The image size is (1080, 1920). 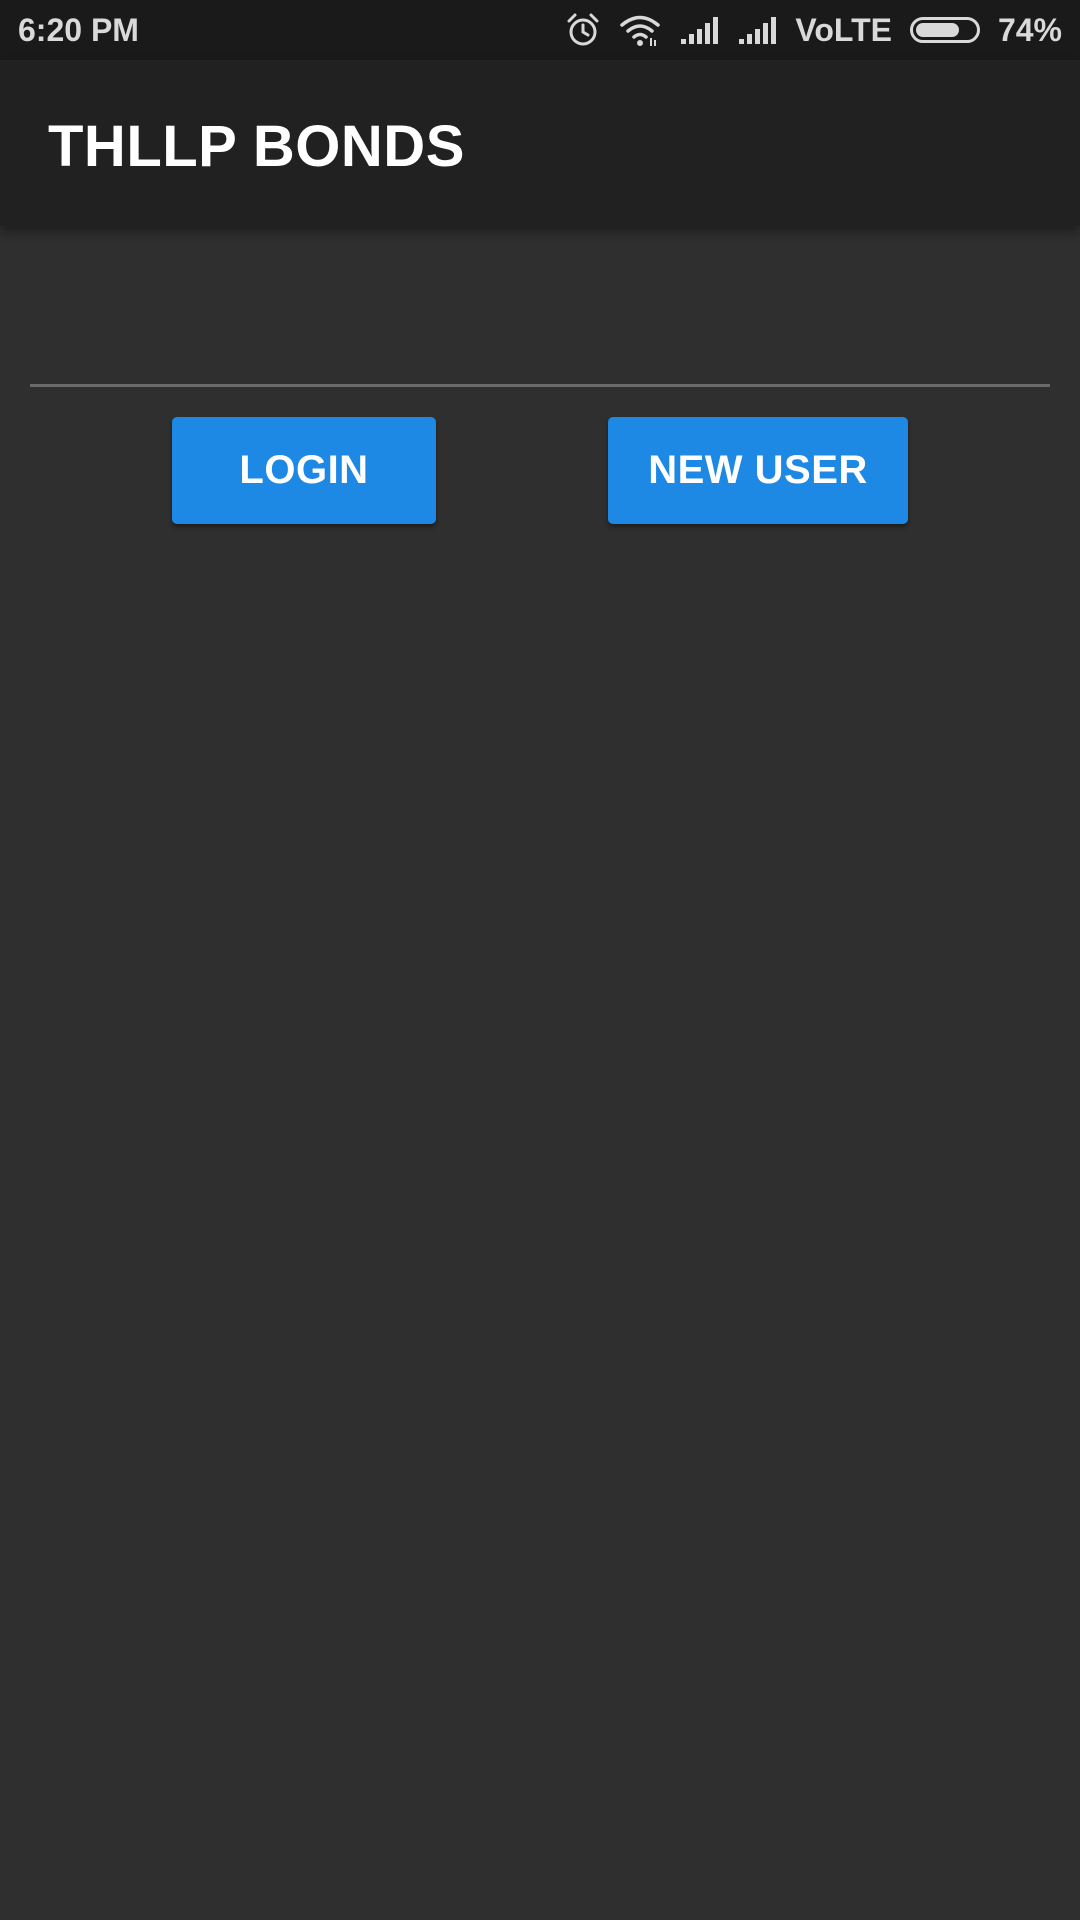 What do you see at coordinates (937, 30) in the screenshot?
I see `battery-level` at bounding box center [937, 30].